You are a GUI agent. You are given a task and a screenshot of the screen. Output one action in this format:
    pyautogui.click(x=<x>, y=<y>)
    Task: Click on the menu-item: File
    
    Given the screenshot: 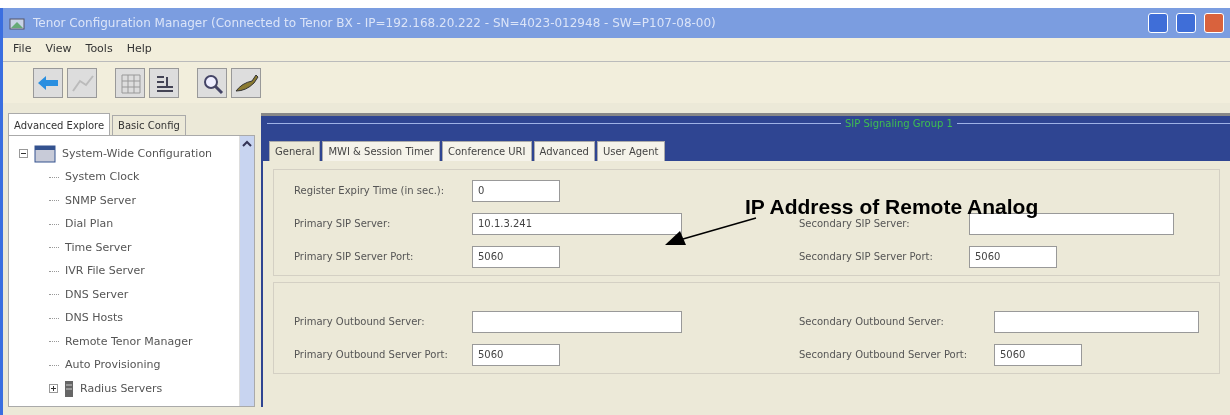 What is the action you would take?
    pyautogui.click(x=22, y=49)
    